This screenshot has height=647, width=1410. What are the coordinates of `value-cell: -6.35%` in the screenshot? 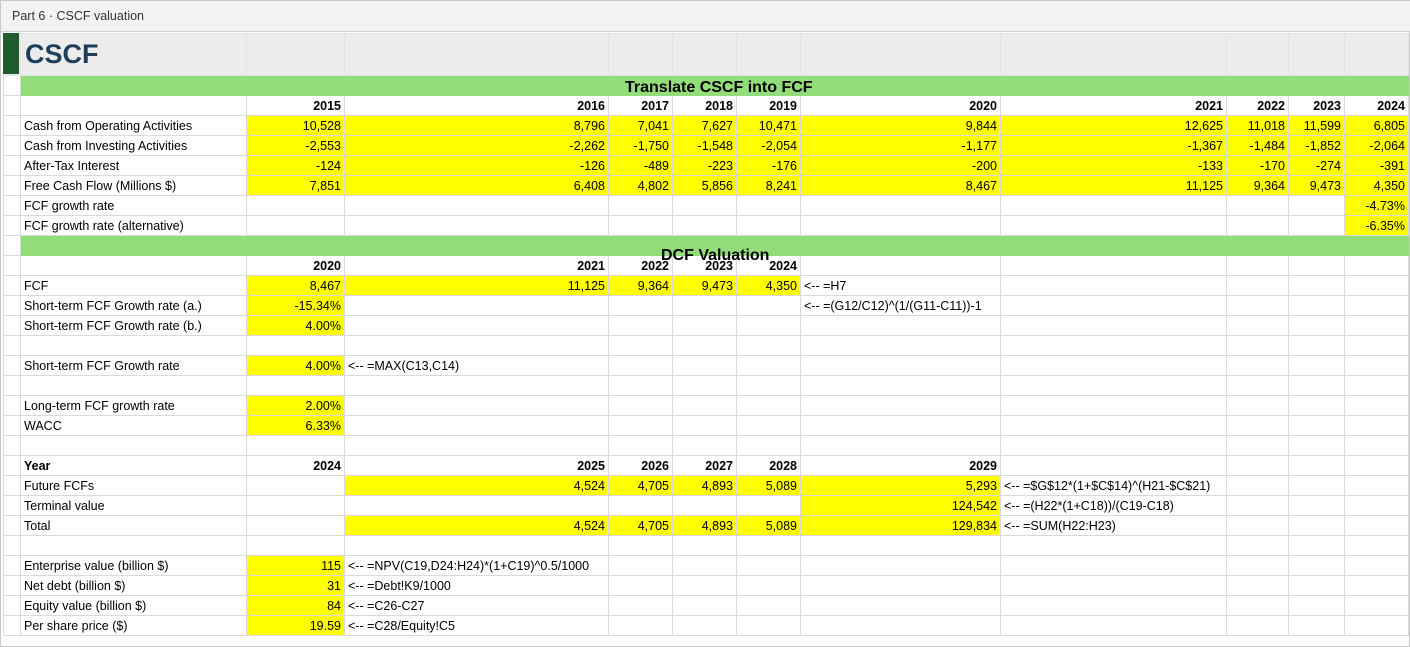 It's located at (1376, 225).